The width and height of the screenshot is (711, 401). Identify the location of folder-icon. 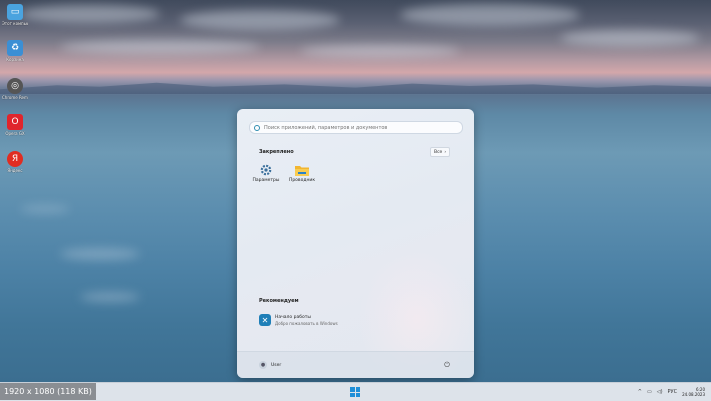
(302, 170).